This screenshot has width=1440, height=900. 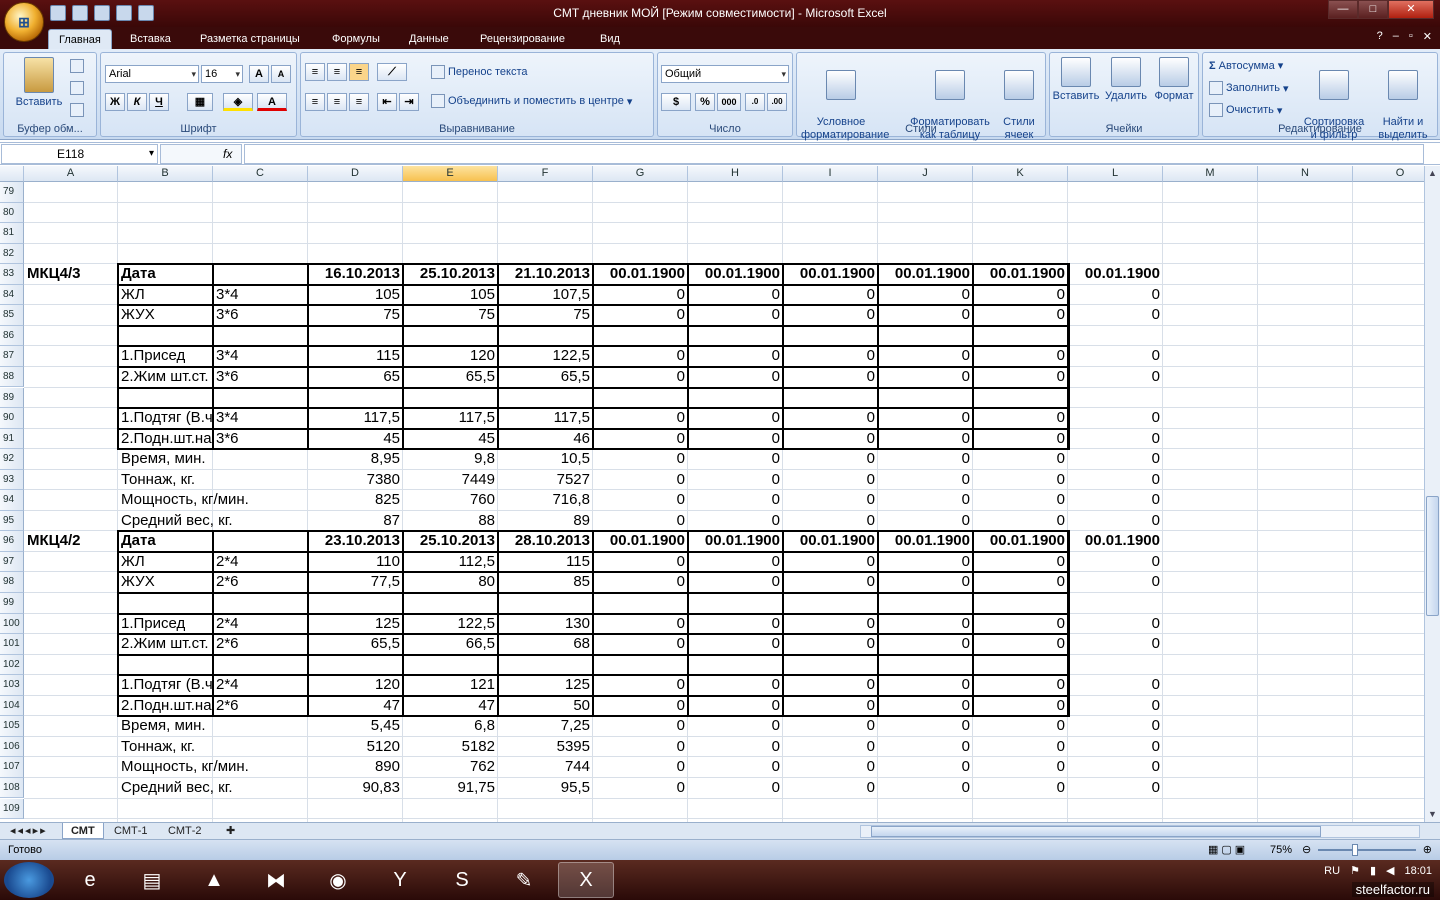 I want to click on cell-F91: 46, so click(x=545, y=439).